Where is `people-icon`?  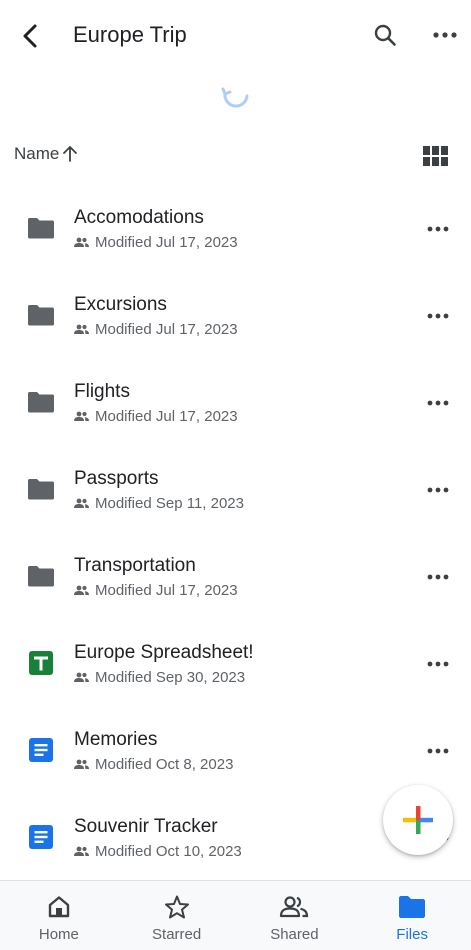
people-icon is located at coordinates (294, 907).